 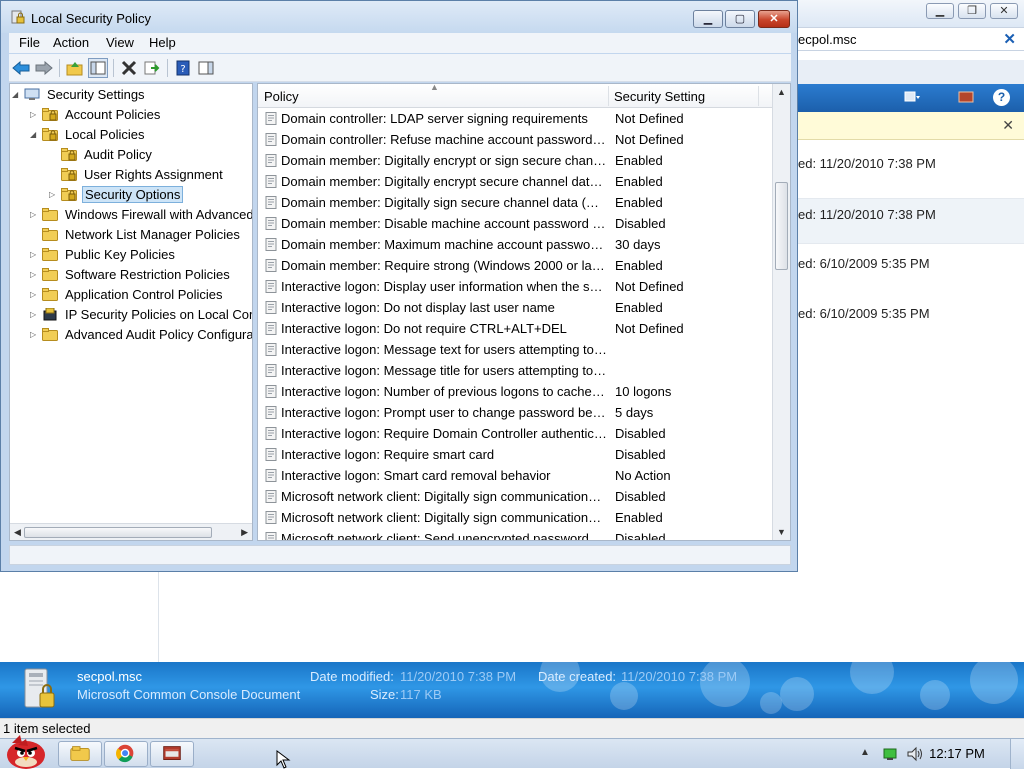 I want to click on tree-item-label: Application Control Policies, so click(x=144, y=294).